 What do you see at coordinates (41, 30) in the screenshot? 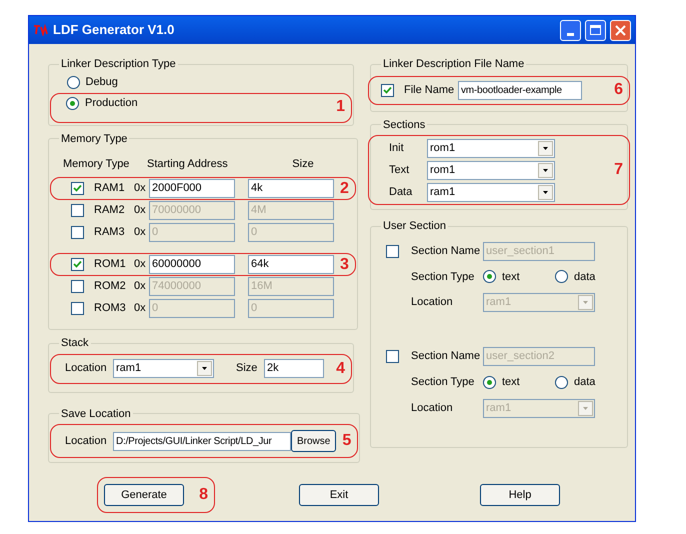
I see `app-logo-icon` at bounding box center [41, 30].